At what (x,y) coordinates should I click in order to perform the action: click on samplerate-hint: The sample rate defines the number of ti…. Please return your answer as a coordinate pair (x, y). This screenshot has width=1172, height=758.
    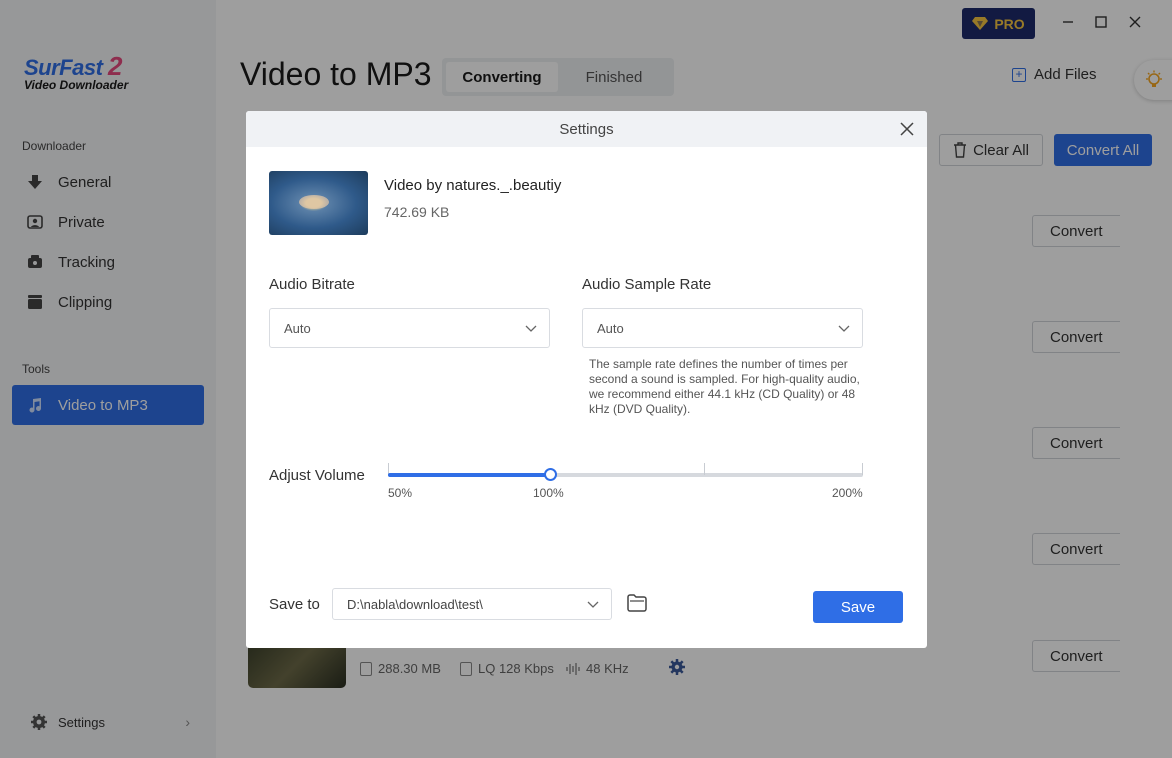
    Looking at the image, I should click on (724, 386).